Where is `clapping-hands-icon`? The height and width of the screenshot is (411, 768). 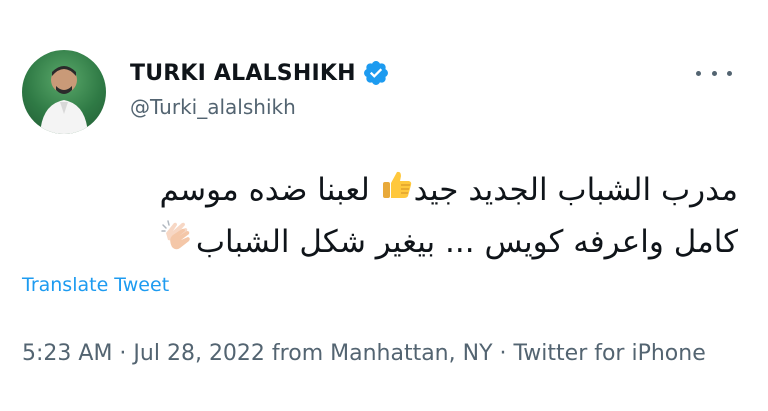
clapping-hands-icon is located at coordinates (178, 243).